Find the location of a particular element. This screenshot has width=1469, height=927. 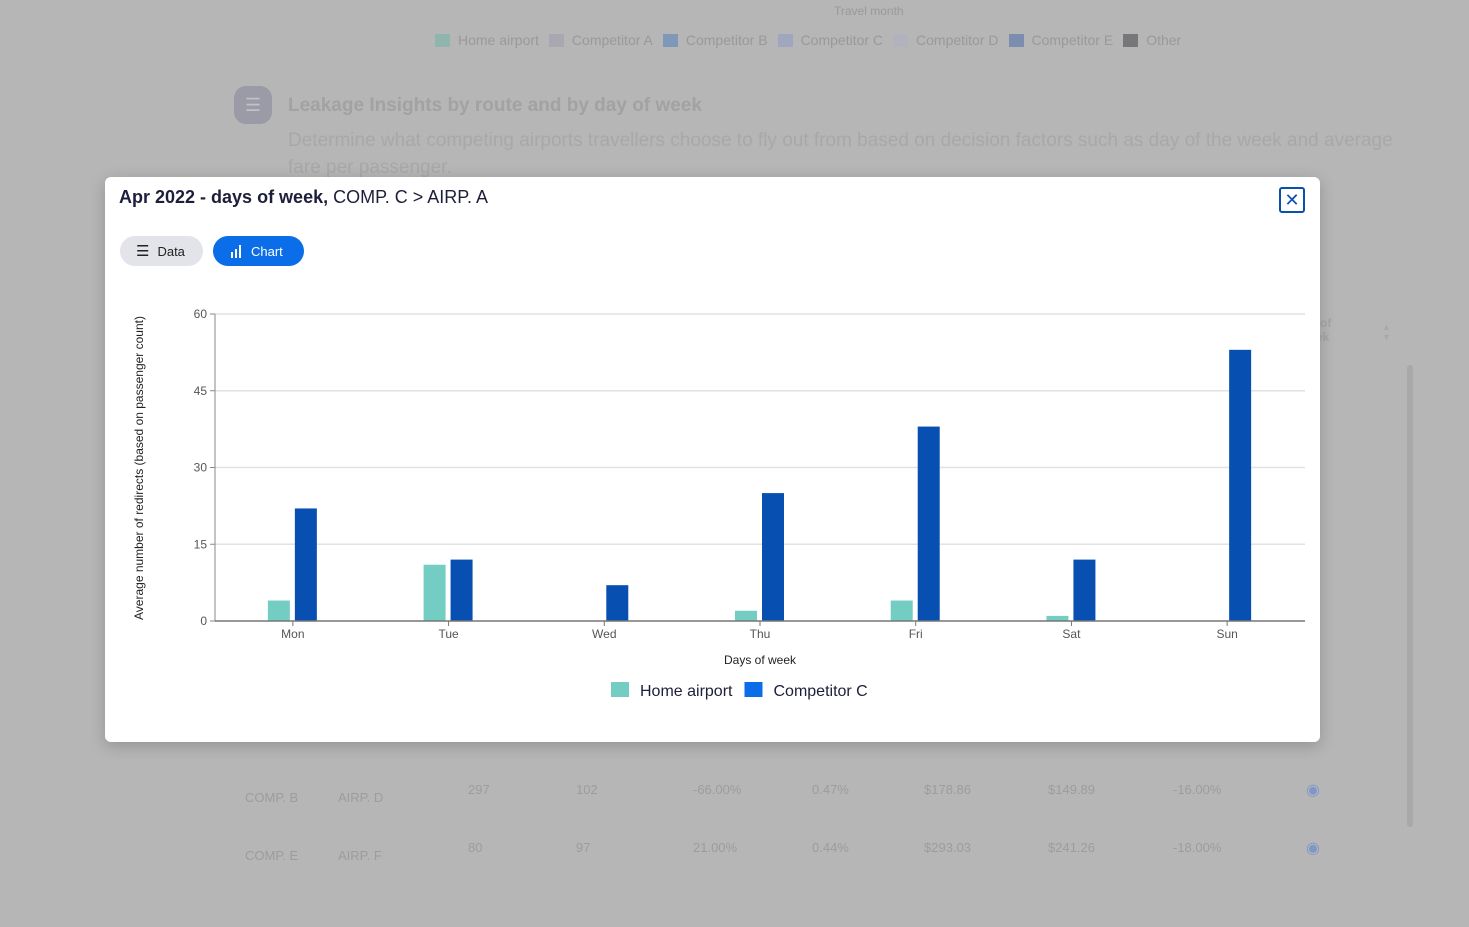

x-tick-label: Fri is located at coordinates (916, 634).